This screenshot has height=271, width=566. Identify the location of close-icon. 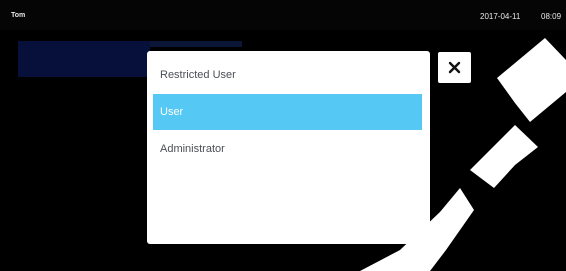
(454, 67).